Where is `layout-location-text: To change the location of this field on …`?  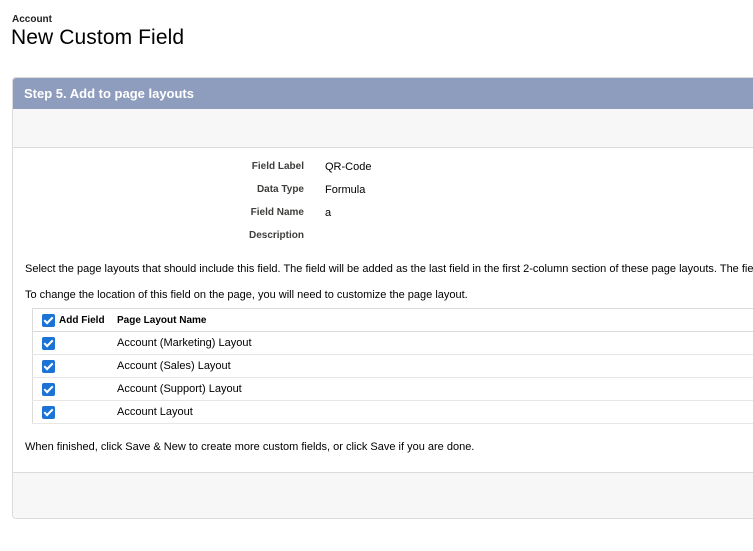
layout-location-text: To change the location of this field on … is located at coordinates (246, 295).